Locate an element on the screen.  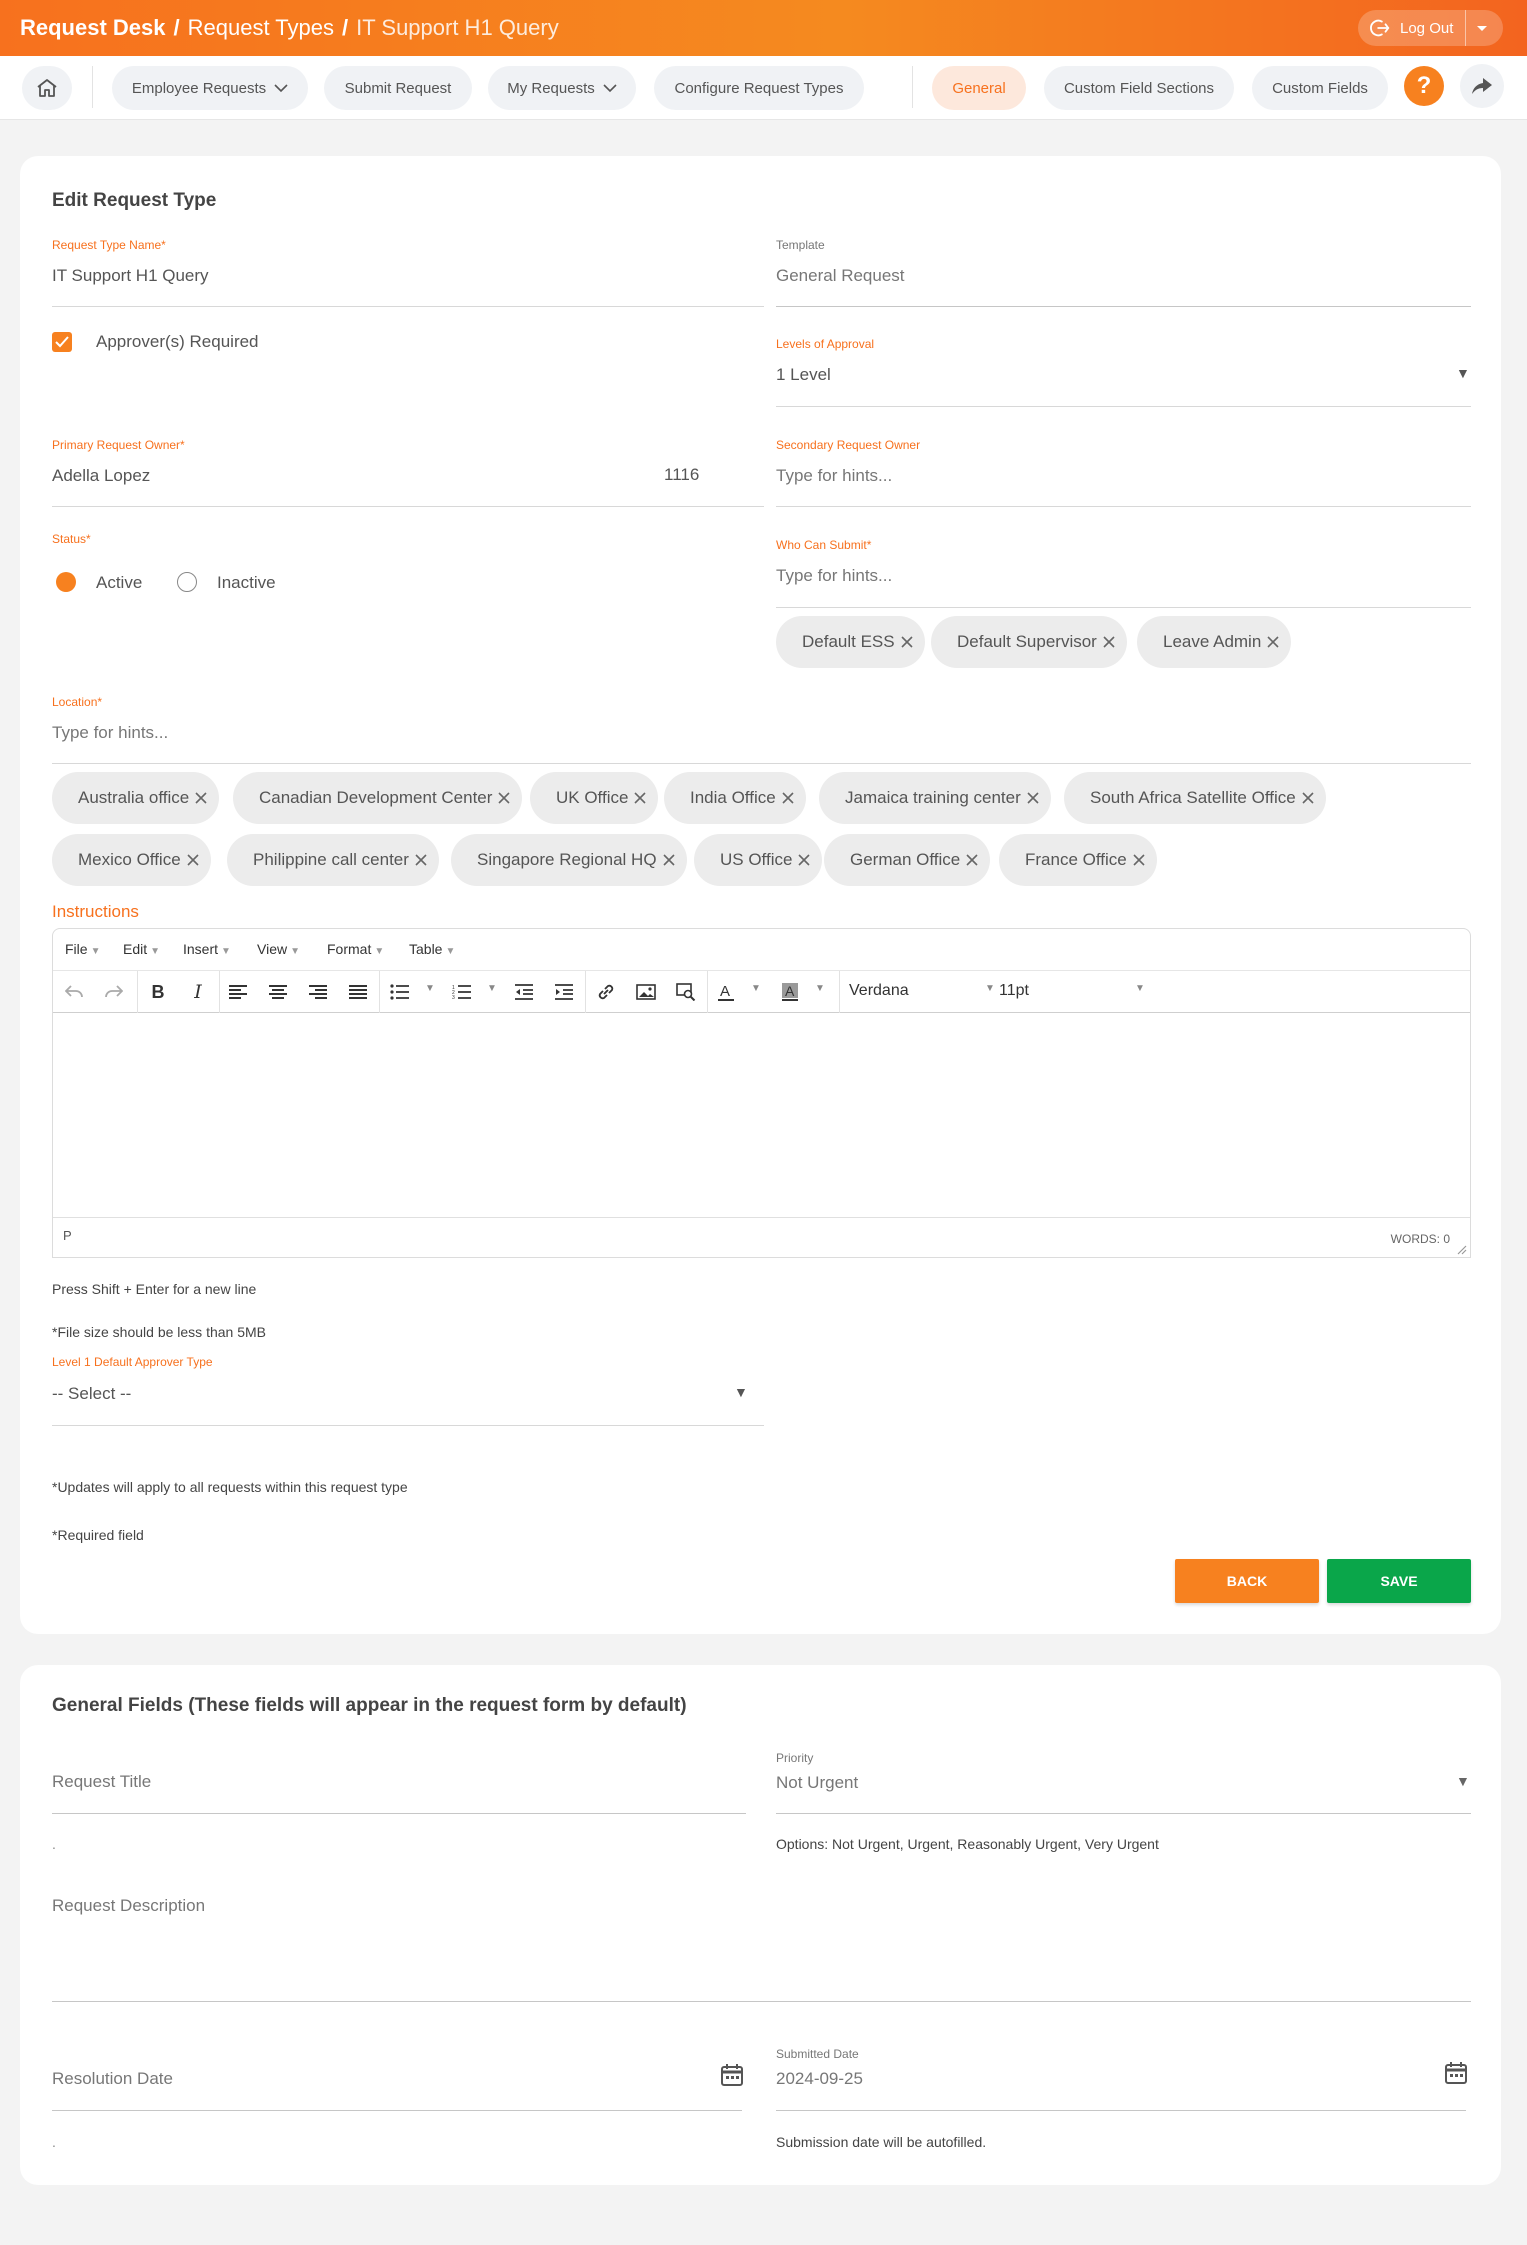
file-size-note: *File size should be less than 5MB is located at coordinates (159, 1332).